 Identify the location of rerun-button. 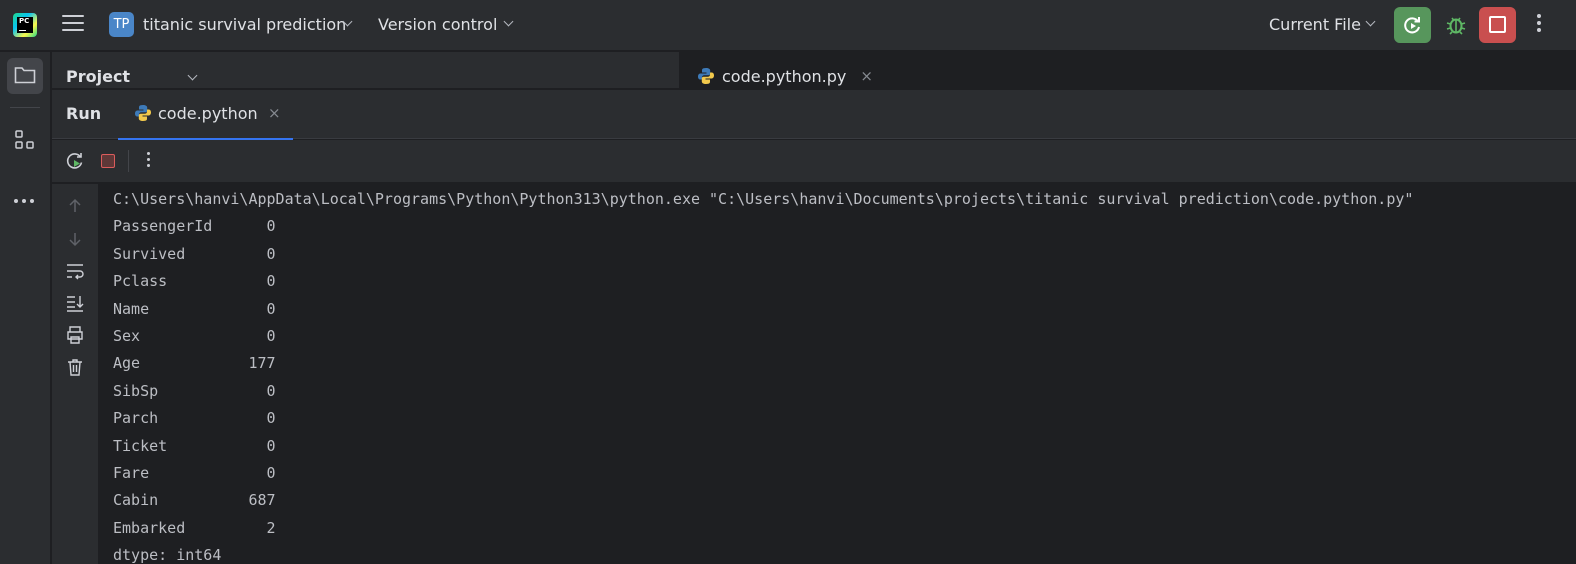
(1412, 25).